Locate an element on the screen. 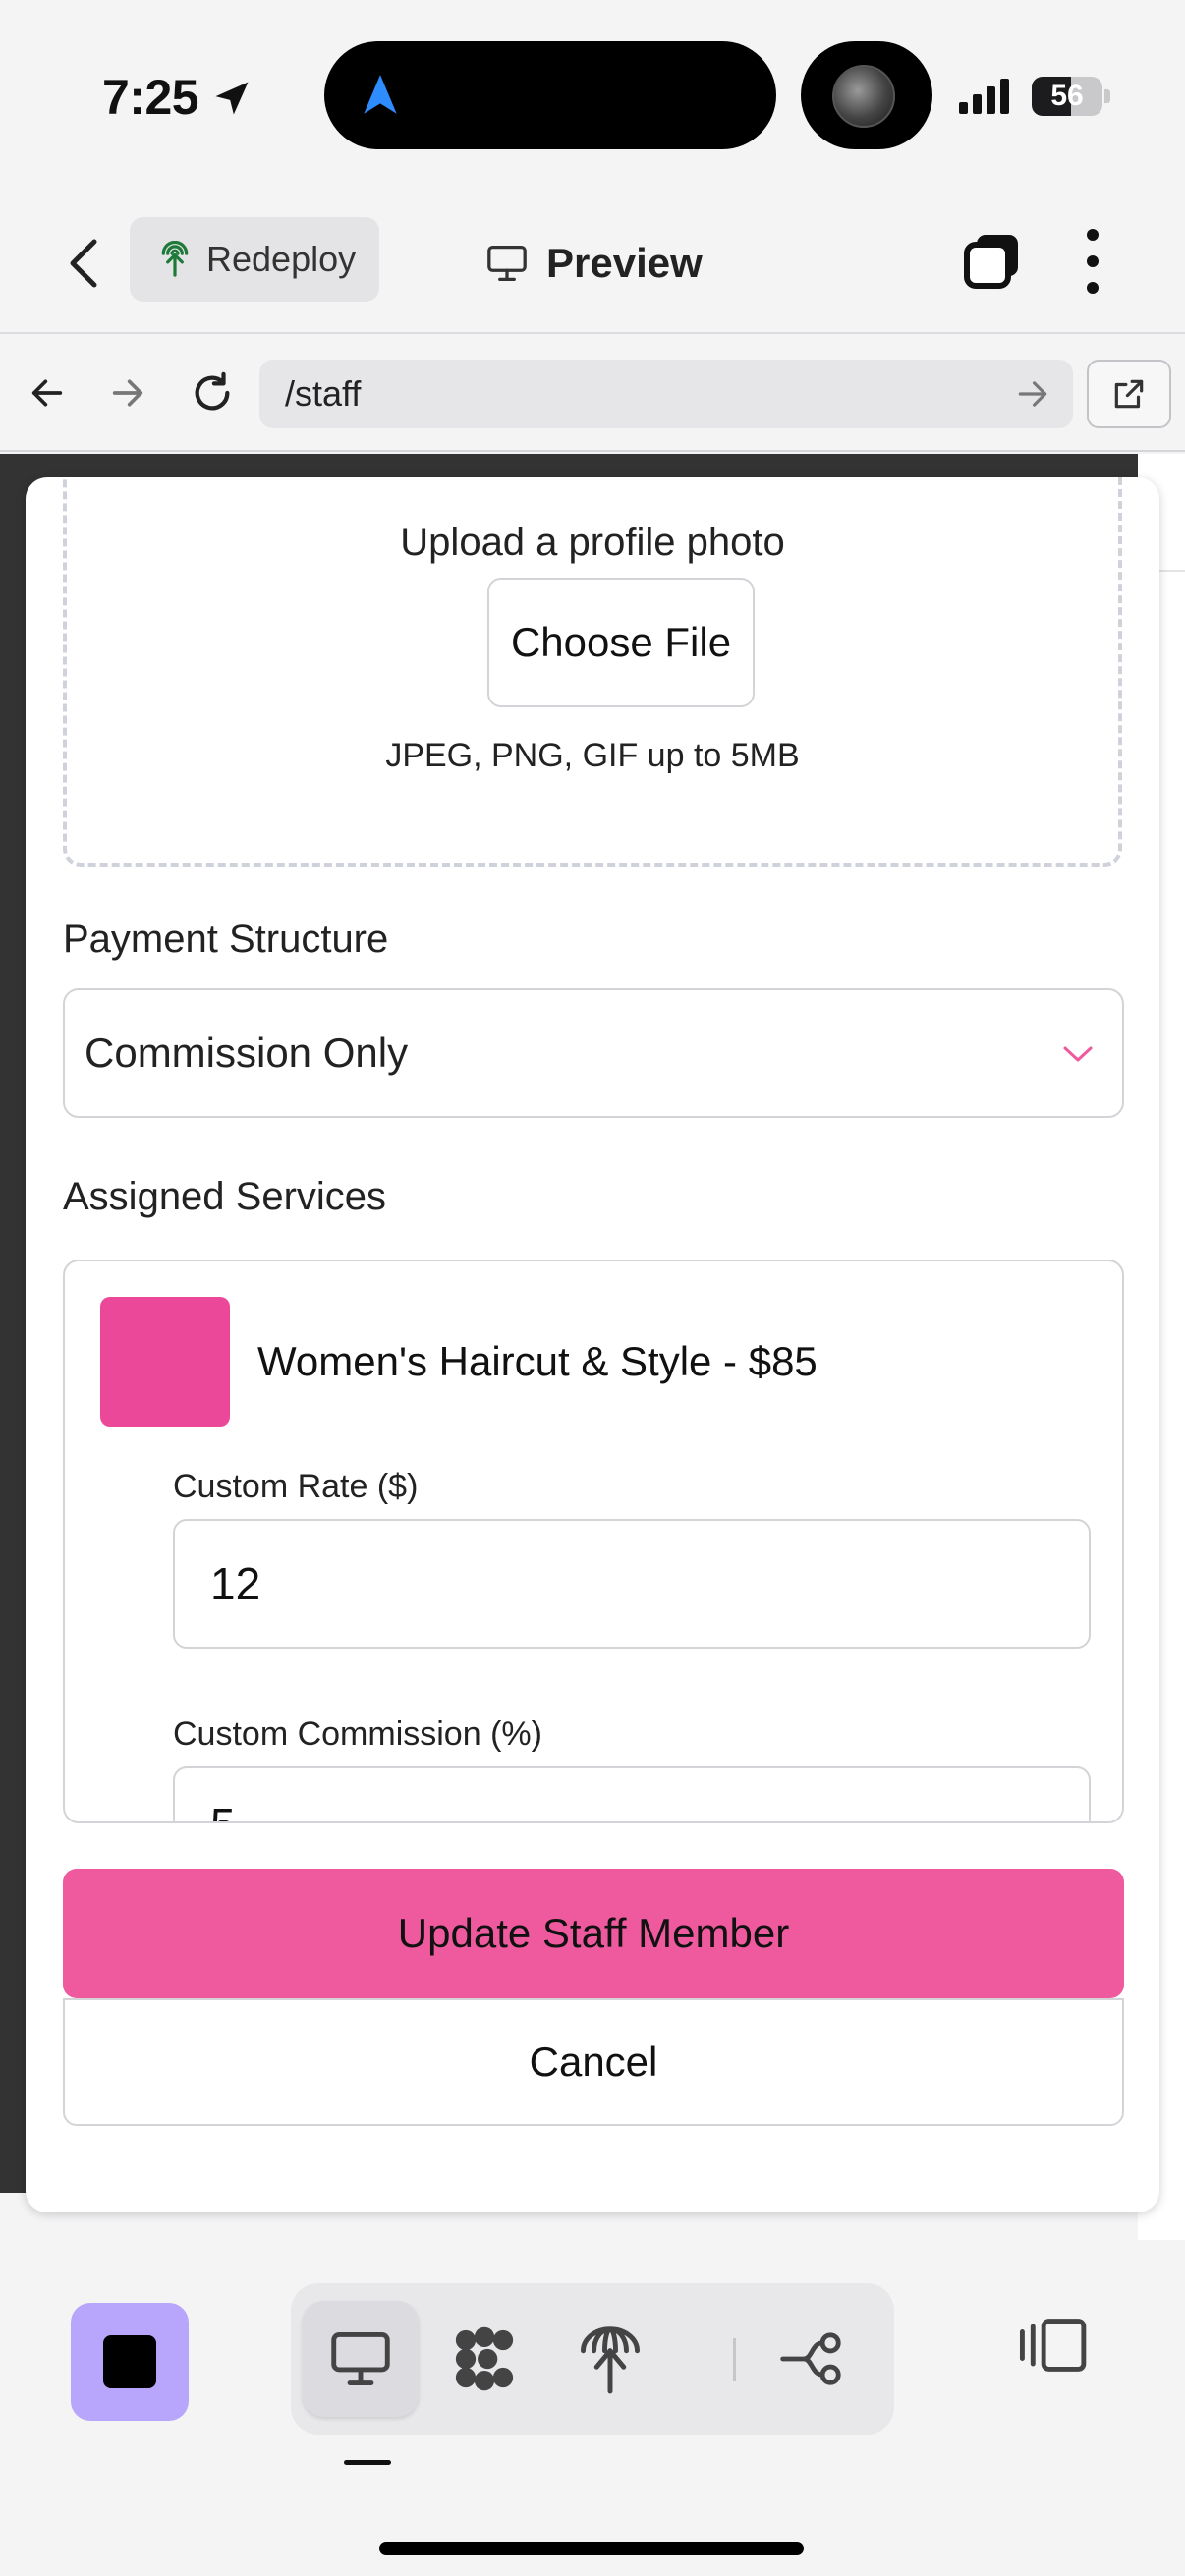 The width and height of the screenshot is (1185, 2576). tabs-icon is located at coordinates (993, 260).